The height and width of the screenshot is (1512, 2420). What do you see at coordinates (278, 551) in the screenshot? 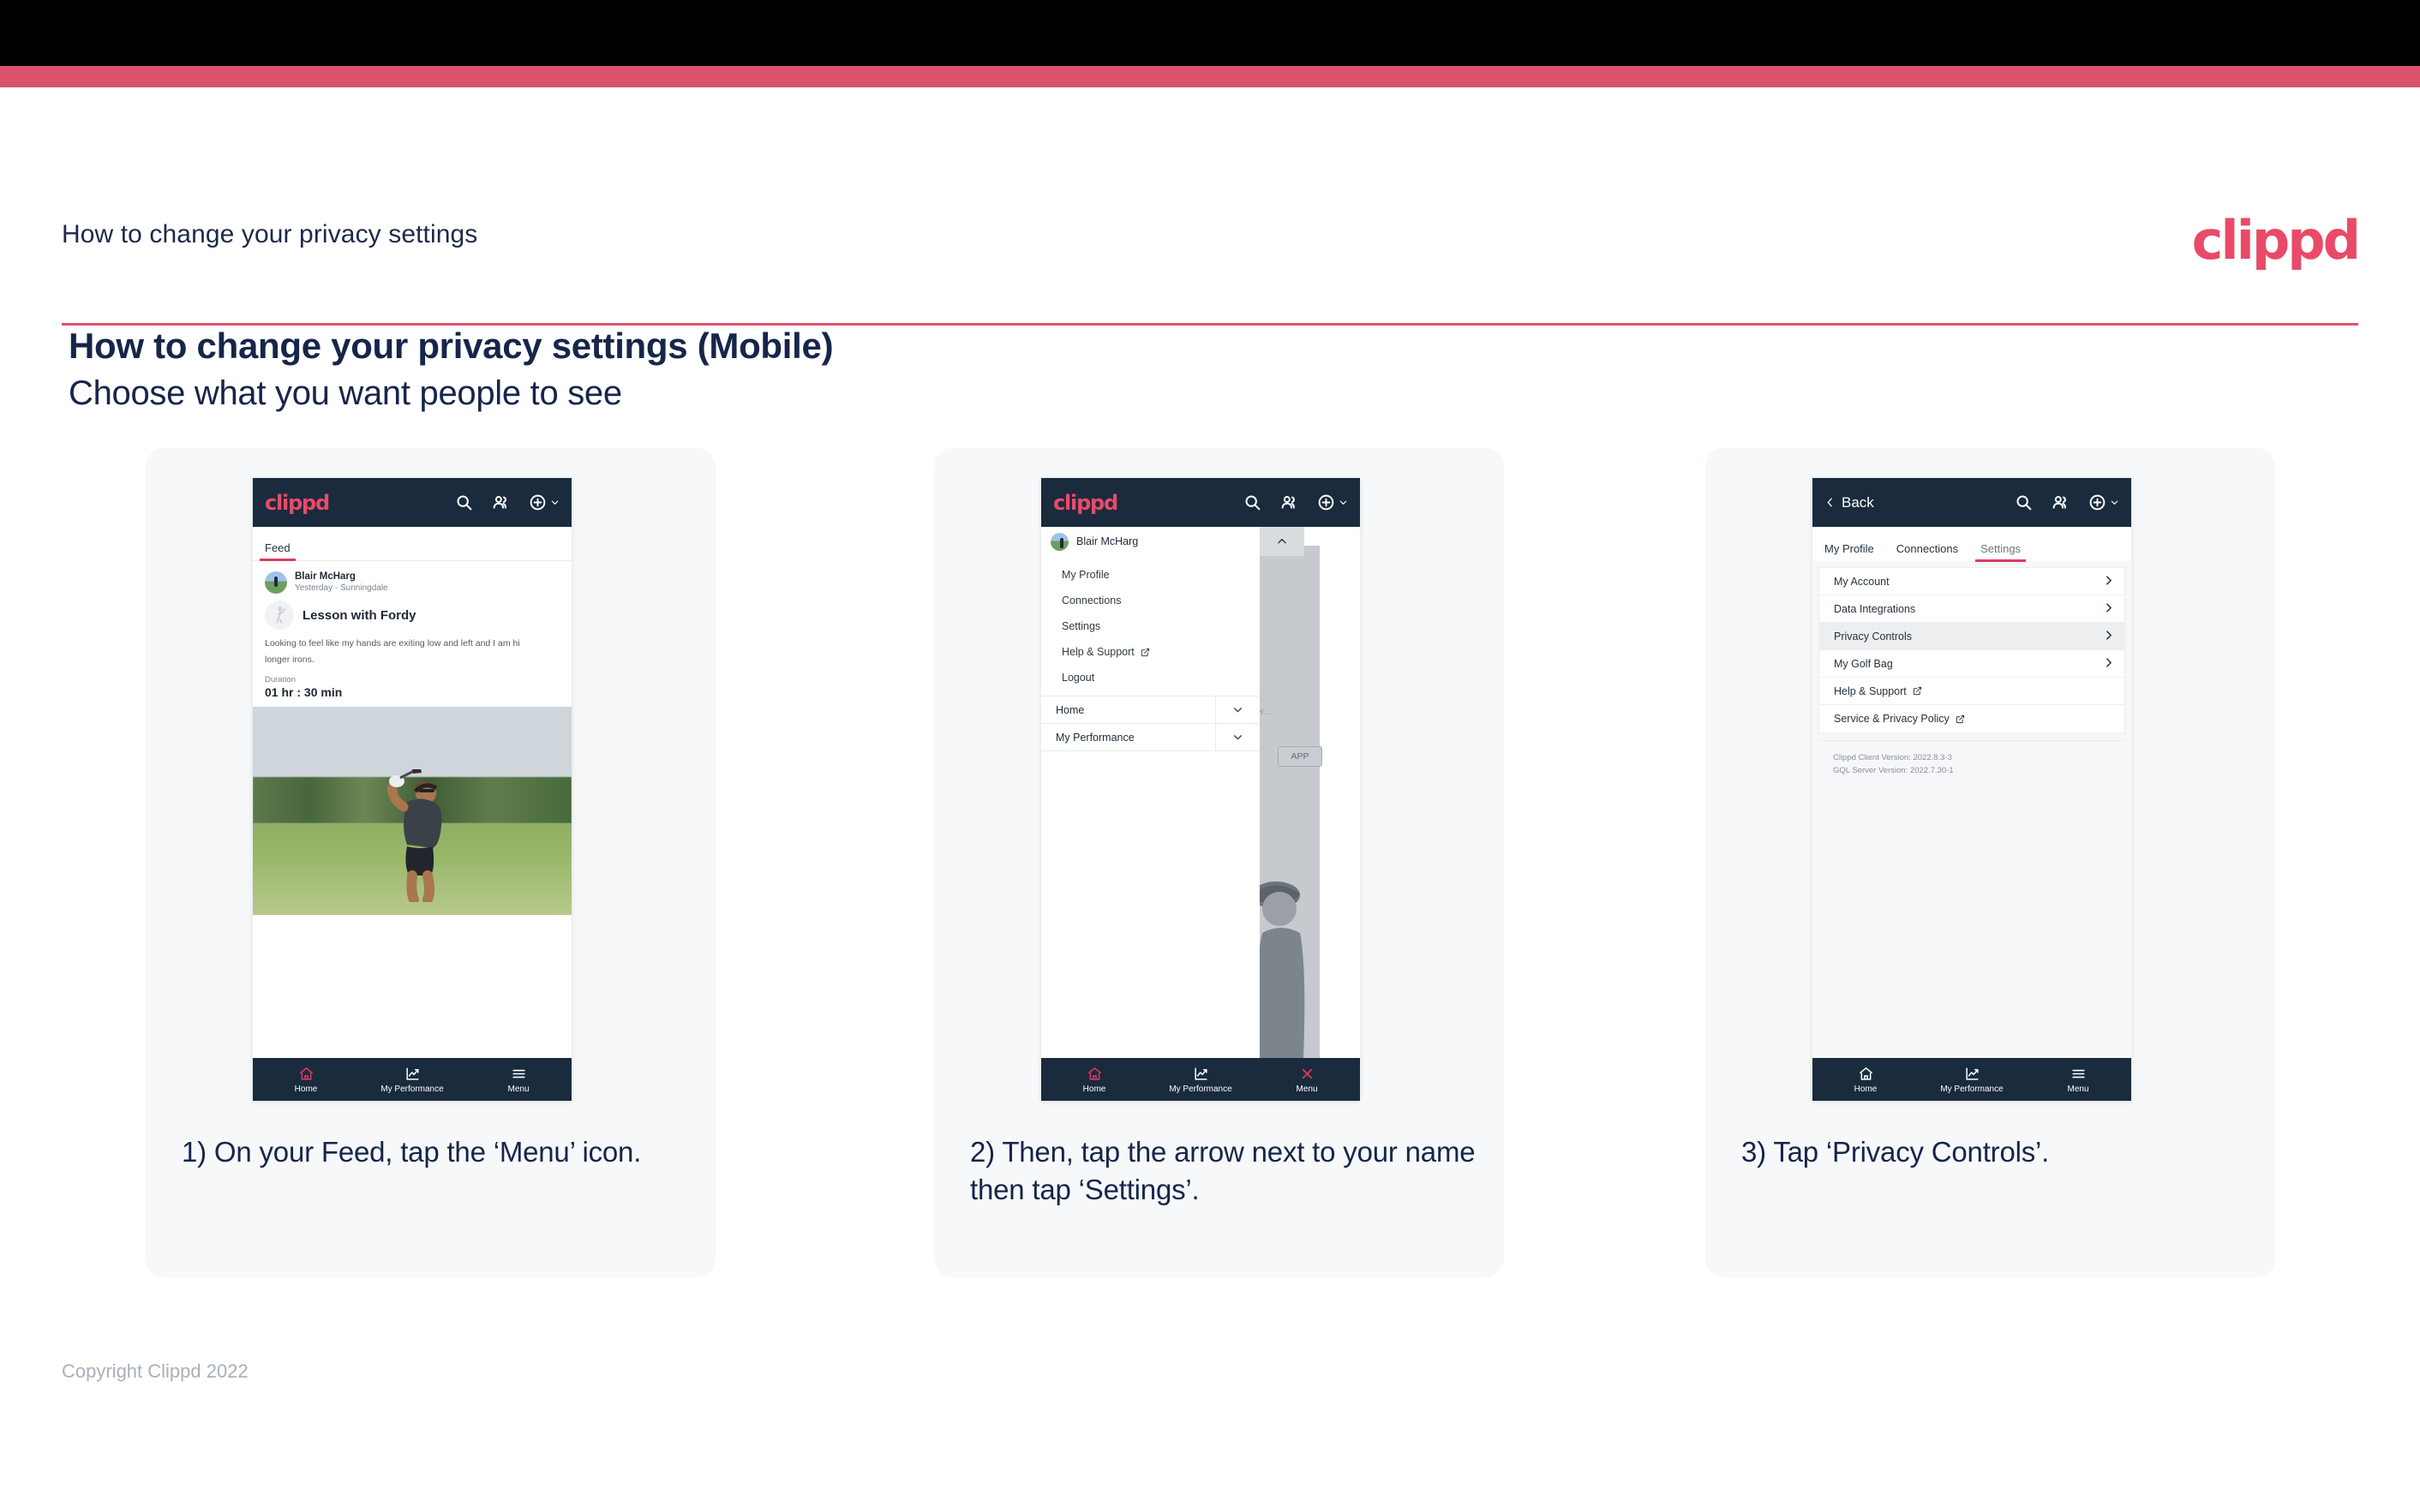
I see `tab-feed: Feed` at bounding box center [278, 551].